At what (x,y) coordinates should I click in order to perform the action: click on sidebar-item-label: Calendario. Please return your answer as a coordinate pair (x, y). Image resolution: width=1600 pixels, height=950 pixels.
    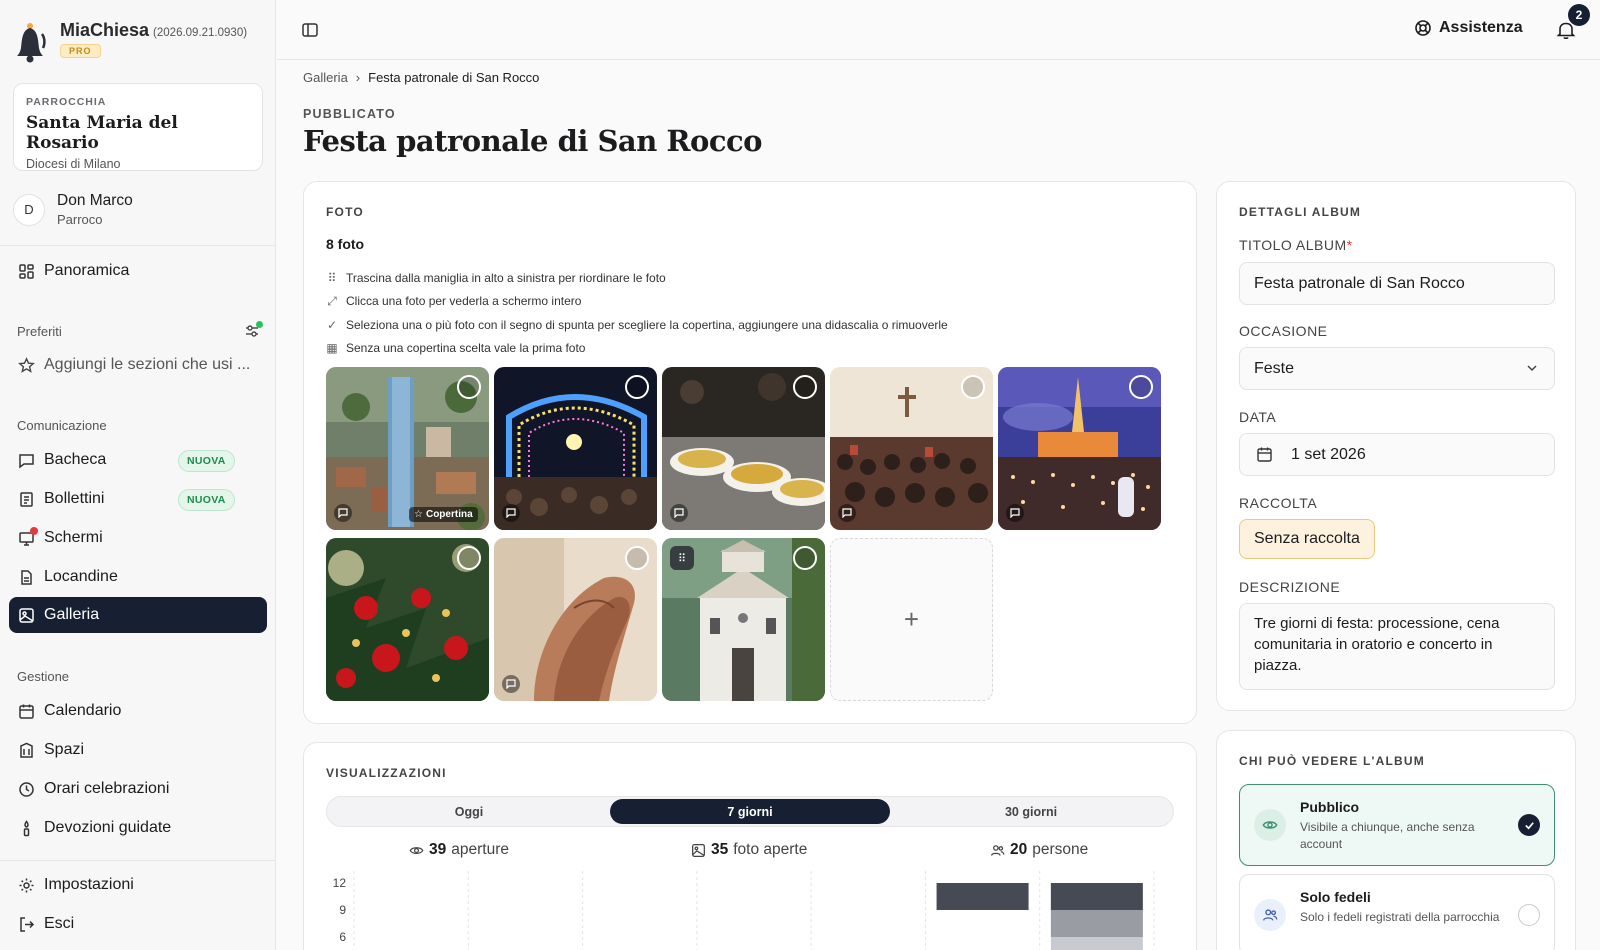
    Looking at the image, I should click on (83, 710).